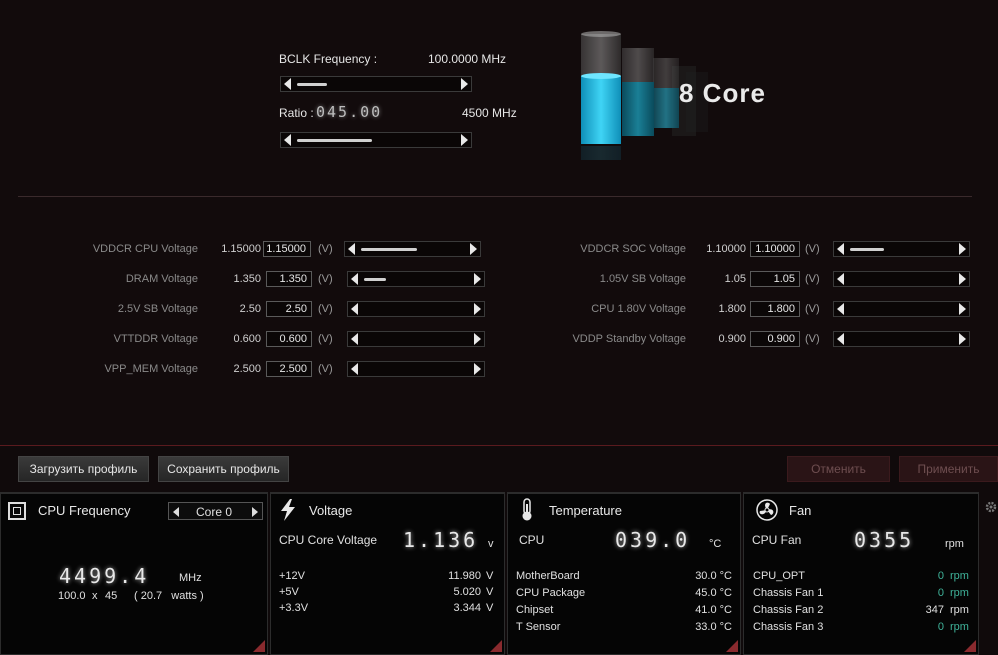 The image size is (998, 655). What do you see at coordinates (775, 309) in the screenshot?
I see `voltage-input: 1.800` at bounding box center [775, 309].